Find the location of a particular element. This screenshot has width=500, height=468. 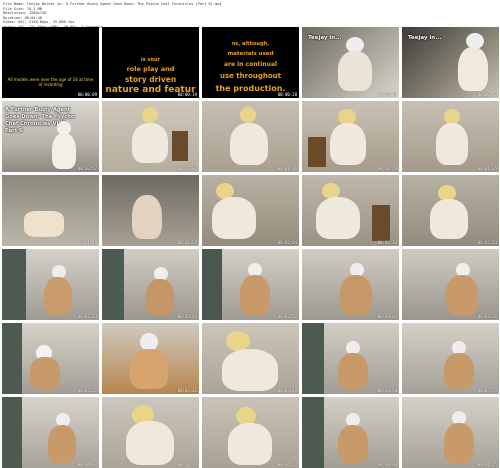

thumbnail-scene: 00:03:31 is located at coordinates (150, 358).